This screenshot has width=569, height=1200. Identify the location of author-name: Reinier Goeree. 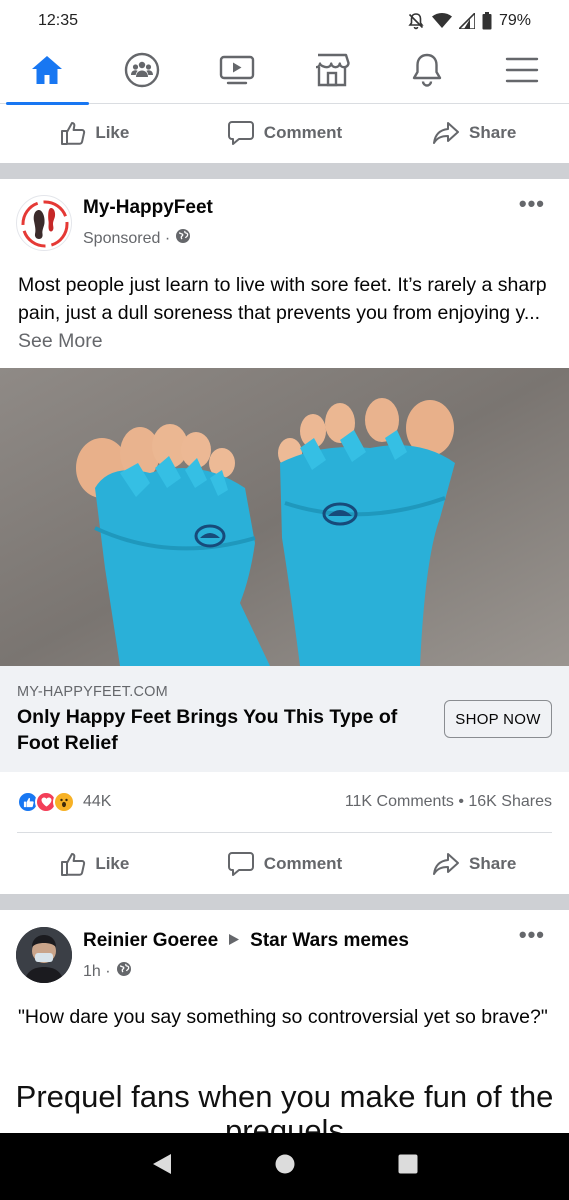
(150, 941).